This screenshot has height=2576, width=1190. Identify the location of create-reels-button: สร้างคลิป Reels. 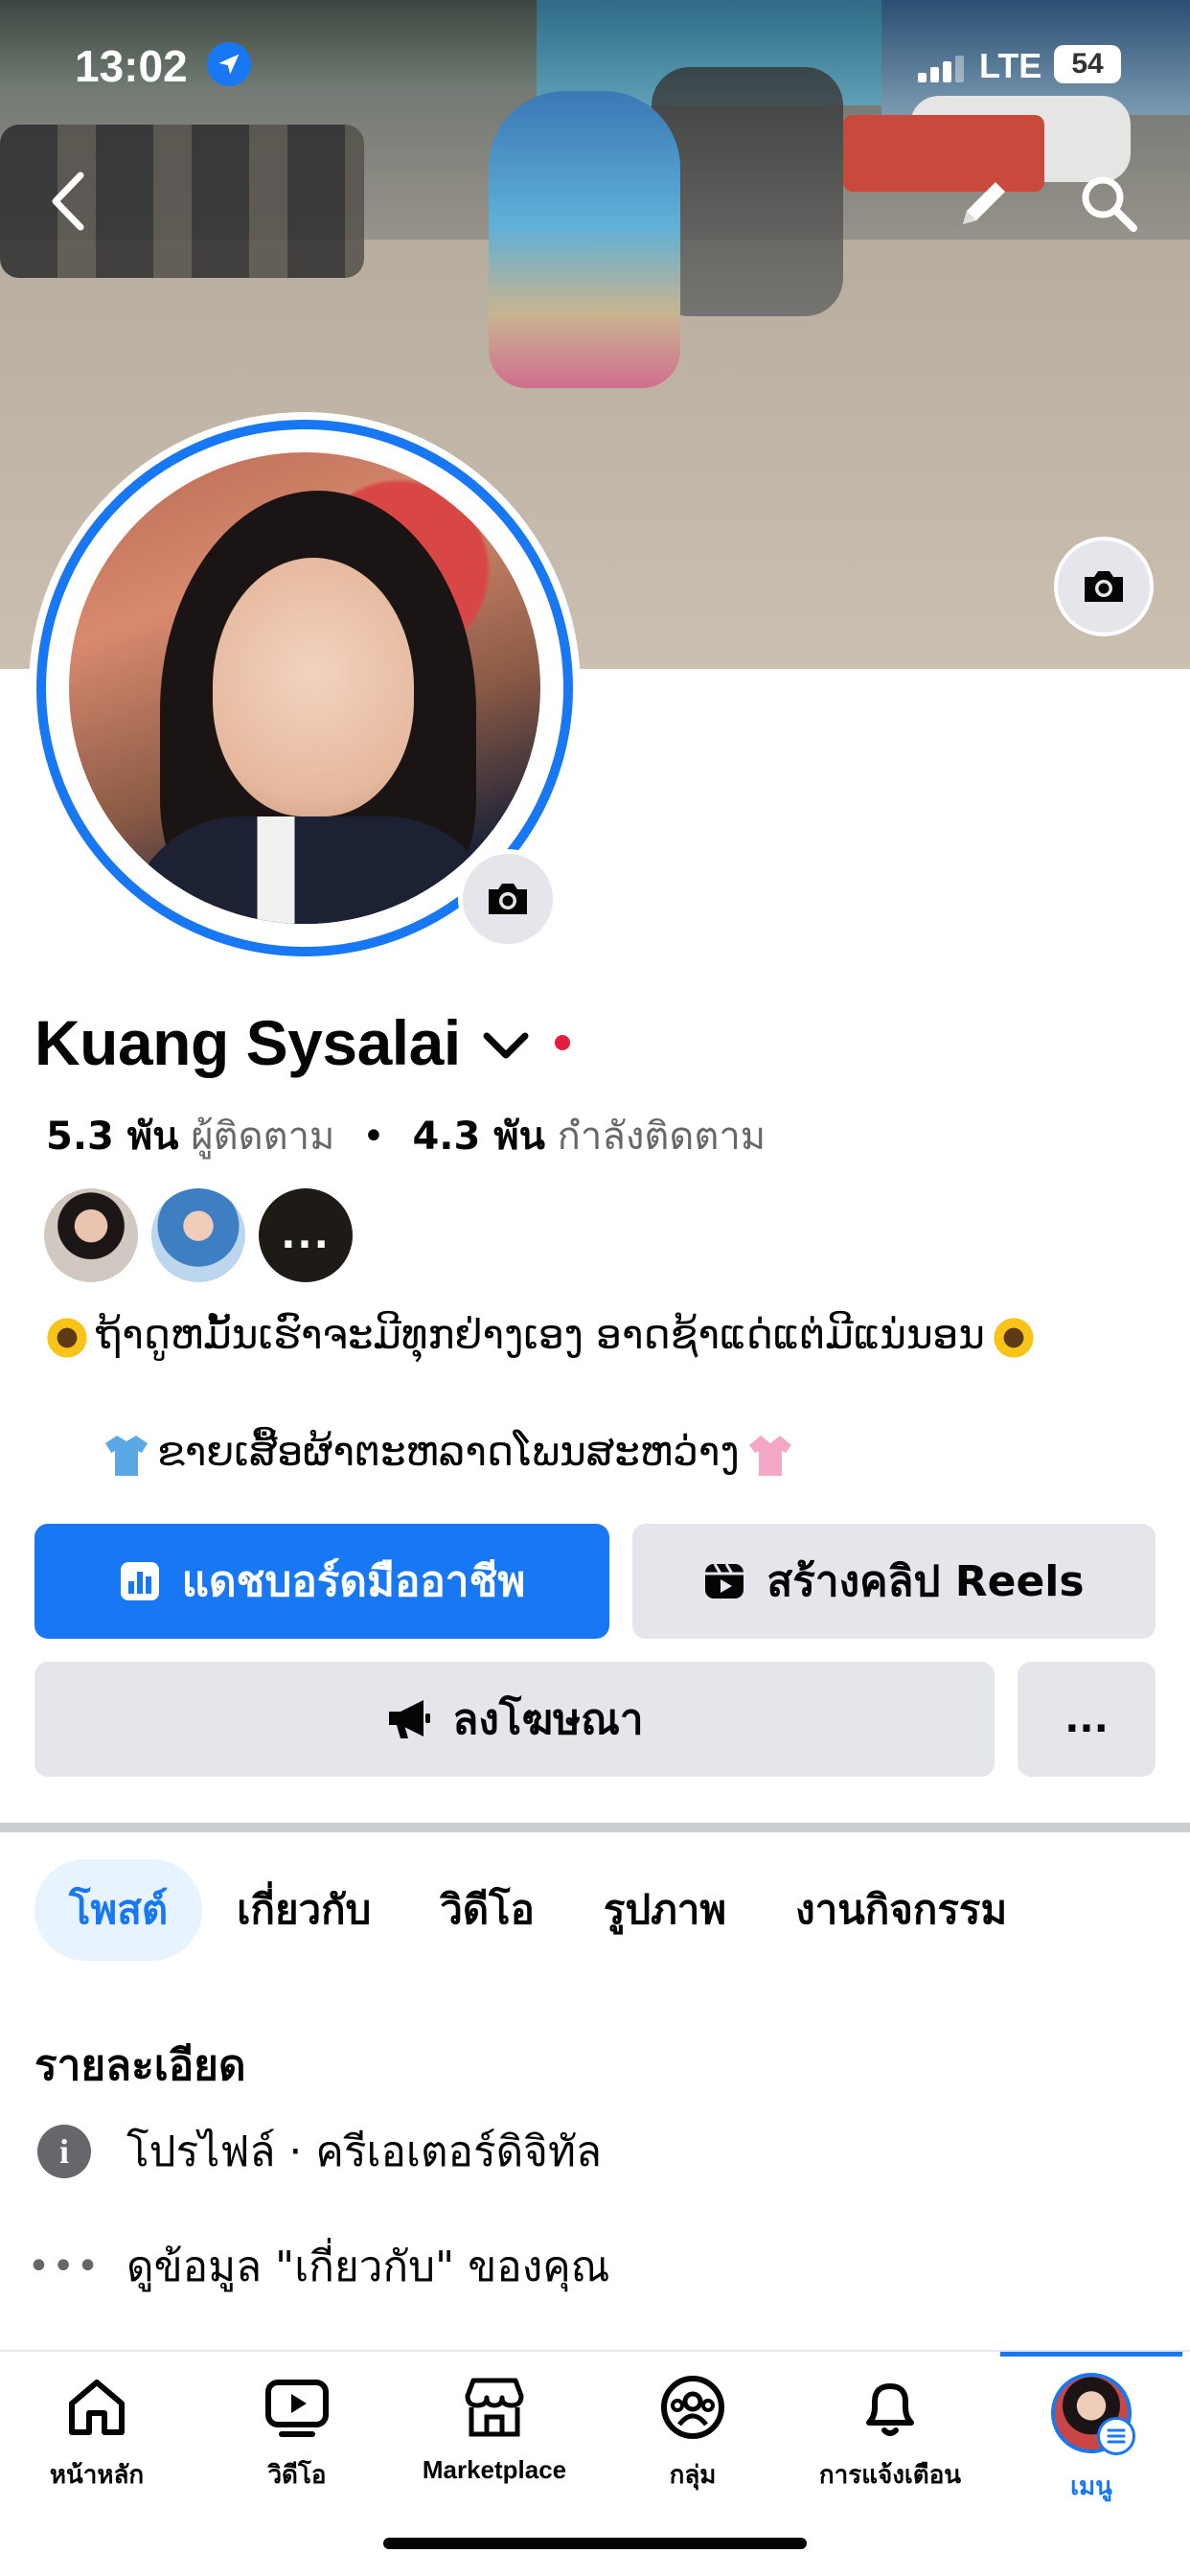
(894, 1581).